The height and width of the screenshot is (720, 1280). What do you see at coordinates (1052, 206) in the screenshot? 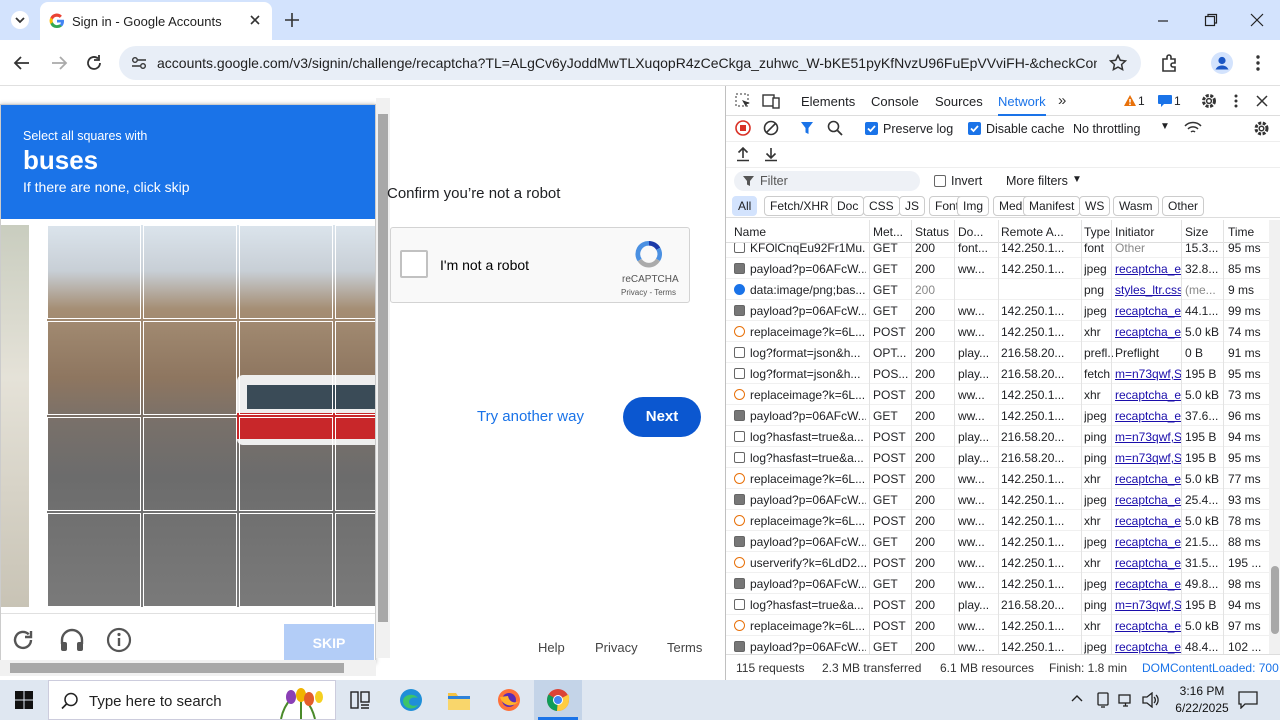
I see `filter-type-manifest: Manifest` at bounding box center [1052, 206].